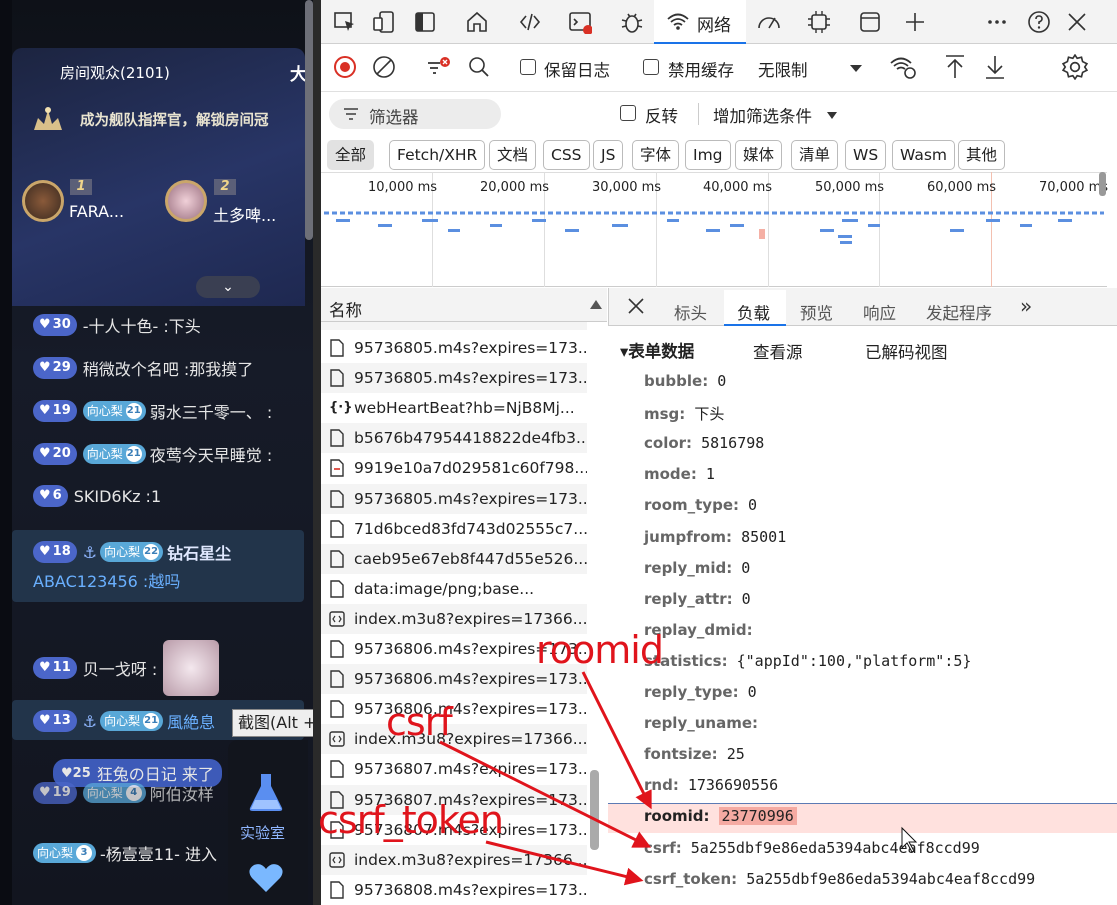  What do you see at coordinates (1039, 22) in the screenshot?
I see `help-icon` at bounding box center [1039, 22].